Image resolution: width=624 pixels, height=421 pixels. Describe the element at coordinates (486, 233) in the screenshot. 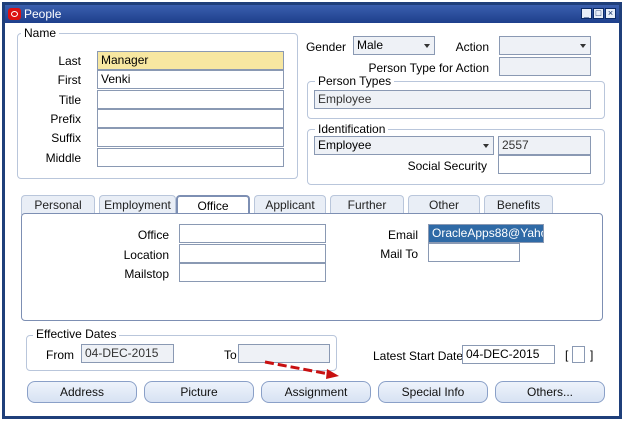

I see `email-field: OracleApps88@Yahoo.c` at that location.